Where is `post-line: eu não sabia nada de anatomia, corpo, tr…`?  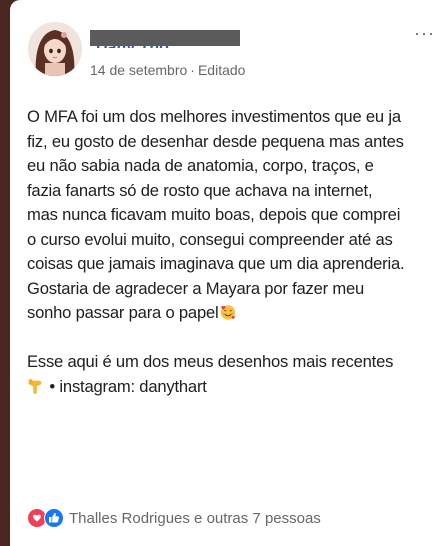 post-line: eu não sabia nada de anatomia, corpo, tr… is located at coordinates (200, 165).